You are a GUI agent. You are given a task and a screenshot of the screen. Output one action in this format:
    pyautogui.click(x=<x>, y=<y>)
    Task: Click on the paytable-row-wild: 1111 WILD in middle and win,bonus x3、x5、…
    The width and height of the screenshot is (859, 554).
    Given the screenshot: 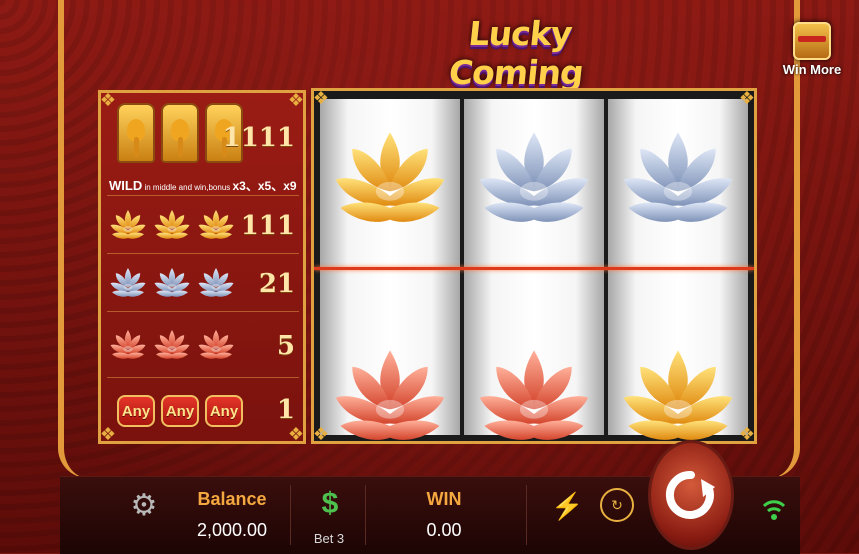 What is the action you would take?
    pyautogui.click(x=203, y=146)
    